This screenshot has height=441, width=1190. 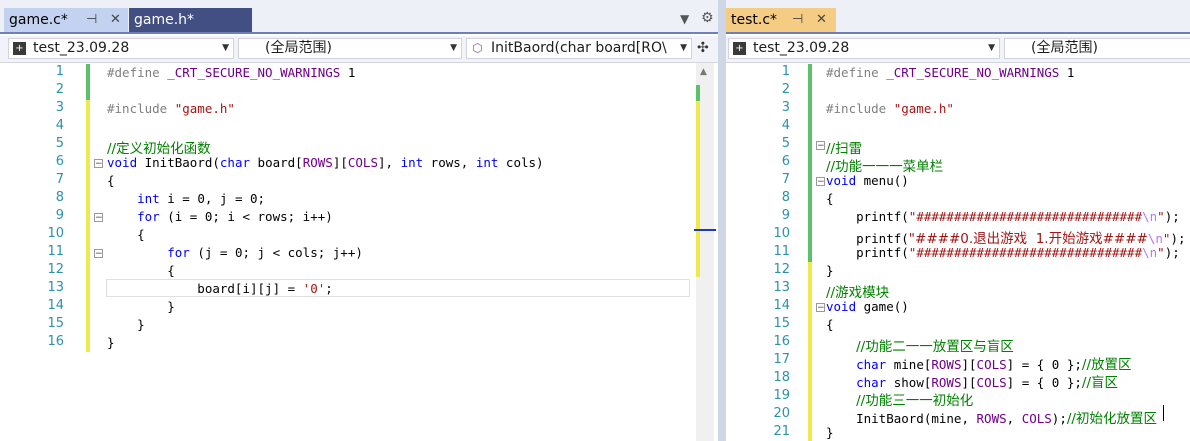 I want to click on code-token: }, so click(x=111, y=342).